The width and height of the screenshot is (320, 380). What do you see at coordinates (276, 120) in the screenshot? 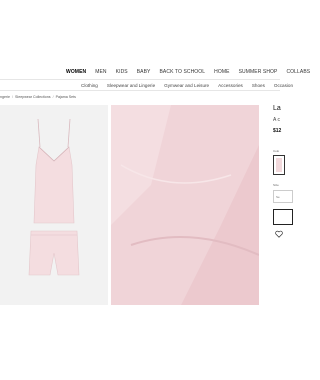
I see `product-subtitle: A c` at bounding box center [276, 120].